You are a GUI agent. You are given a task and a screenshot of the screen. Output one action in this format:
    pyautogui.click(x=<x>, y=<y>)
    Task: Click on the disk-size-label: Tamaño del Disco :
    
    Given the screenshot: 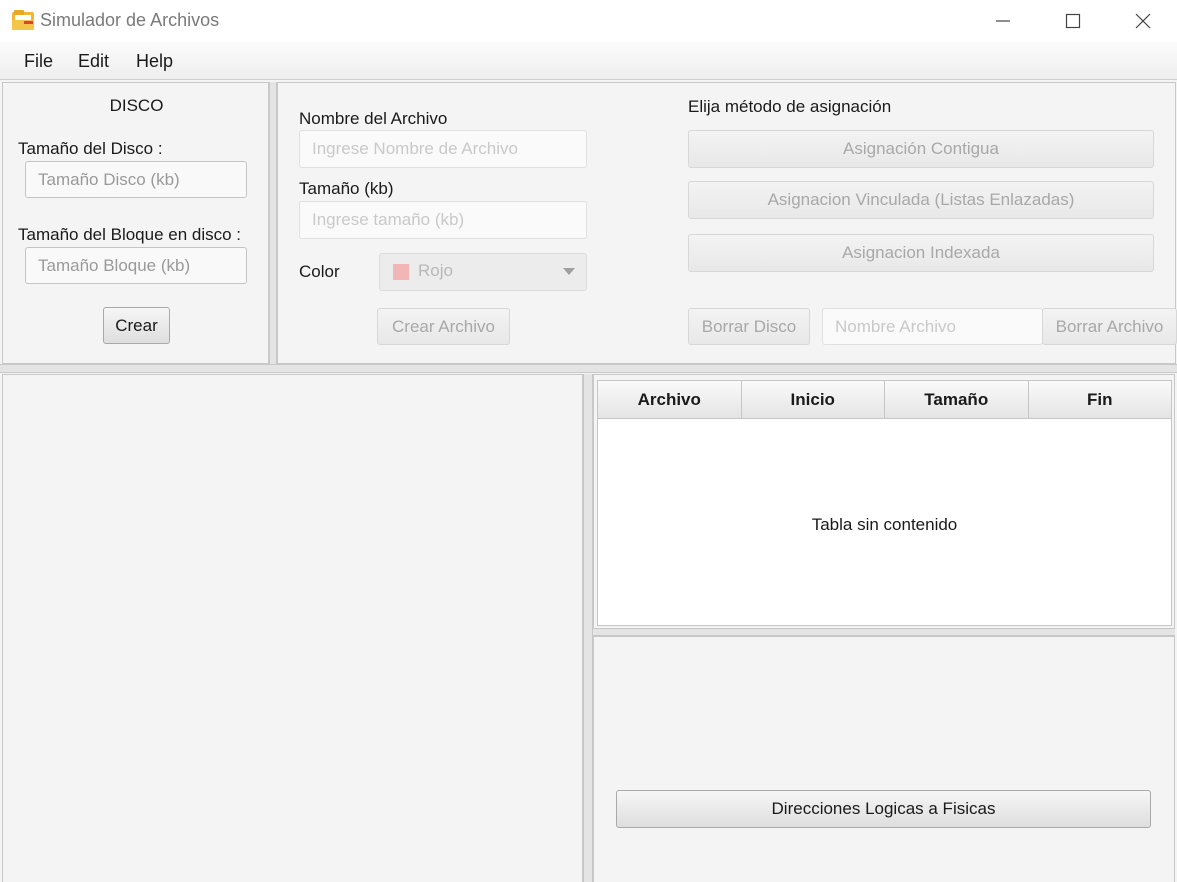 What is the action you would take?
    pyautogui.click(x=90, y=148)
    